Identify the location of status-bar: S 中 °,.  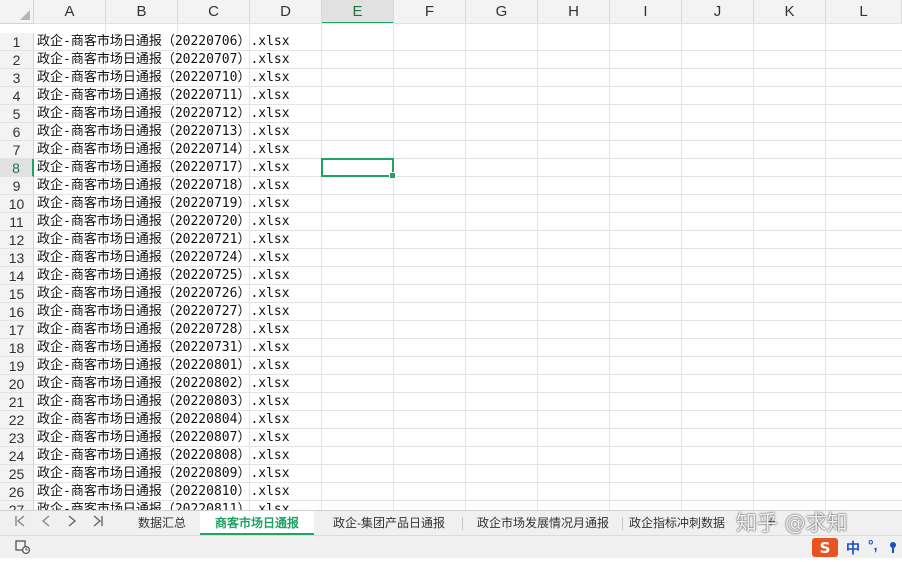
(451, 546).